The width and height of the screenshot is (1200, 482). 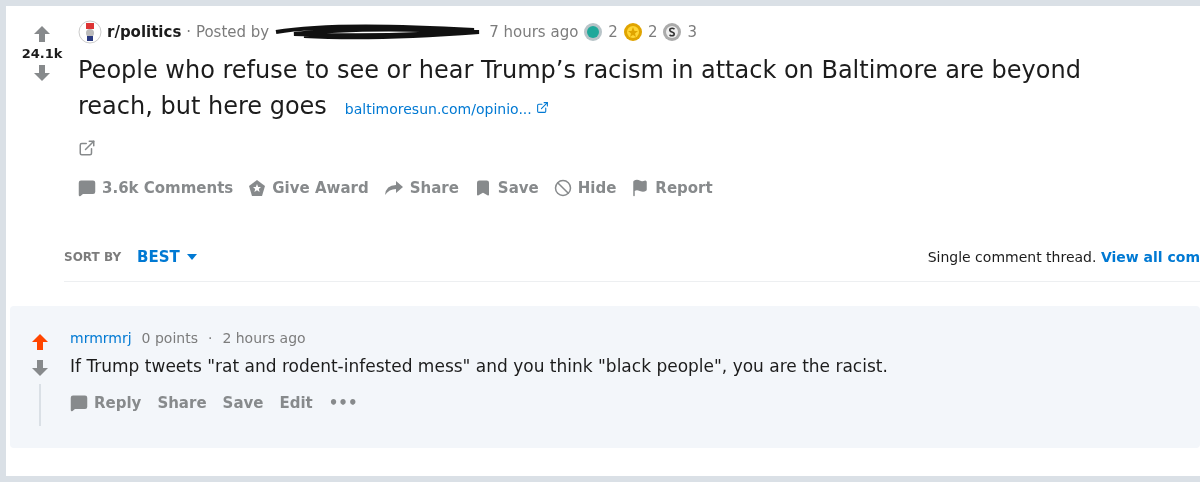 What do you see at coordinates (228, 32) in the screenshot?
I see `posted-by-label: · Posted by` at bounding box center [228, 32].